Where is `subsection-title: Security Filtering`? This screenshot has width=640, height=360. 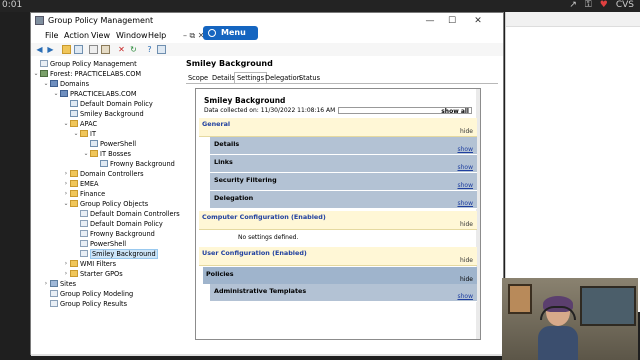
subsection-title: Security Filtering is located at coordinates (245, 180).